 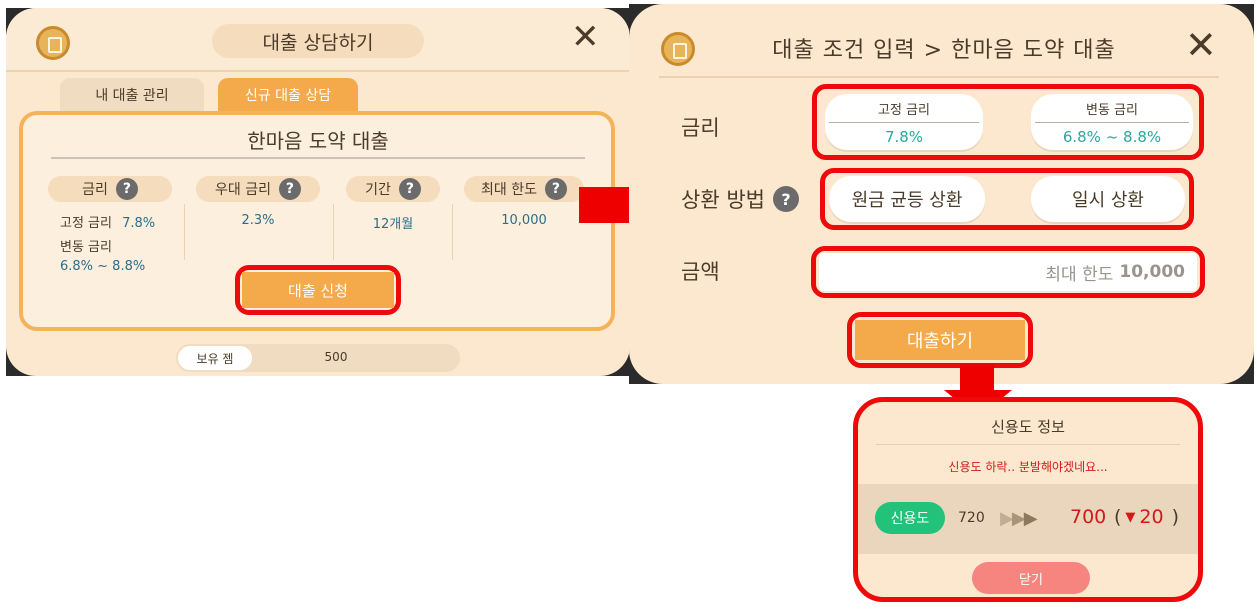 I want to click on variable-rate-option-value: 6.8% ~ 8.8%, so click(x=1112, y=136).